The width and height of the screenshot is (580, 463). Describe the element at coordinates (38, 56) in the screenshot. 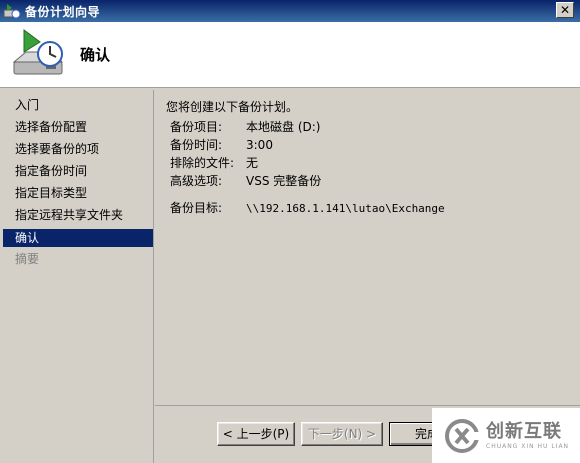

I see `backup-drive-clock-icon` at that location.